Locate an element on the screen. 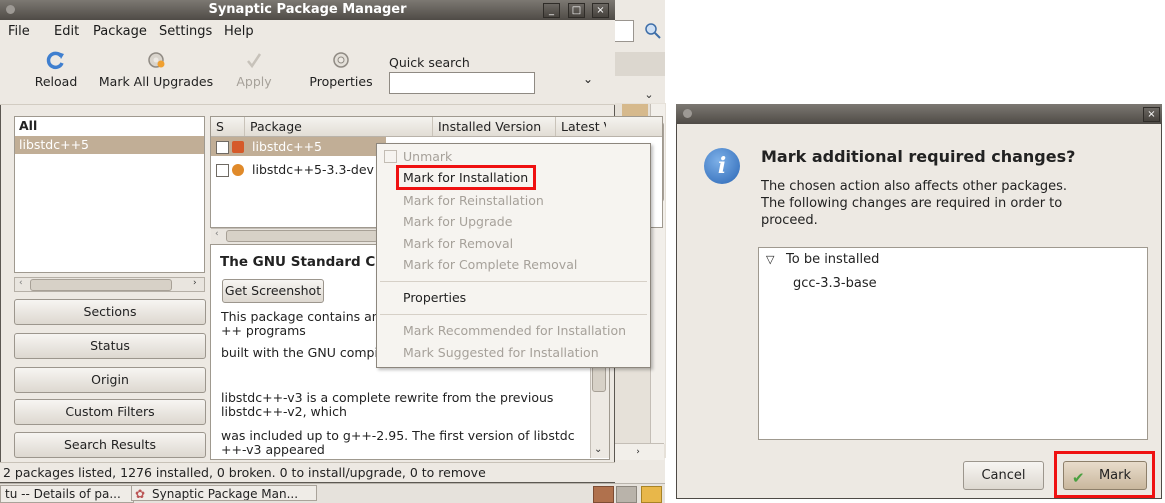  reload-button: Reload is located at coordinates (56, 75).